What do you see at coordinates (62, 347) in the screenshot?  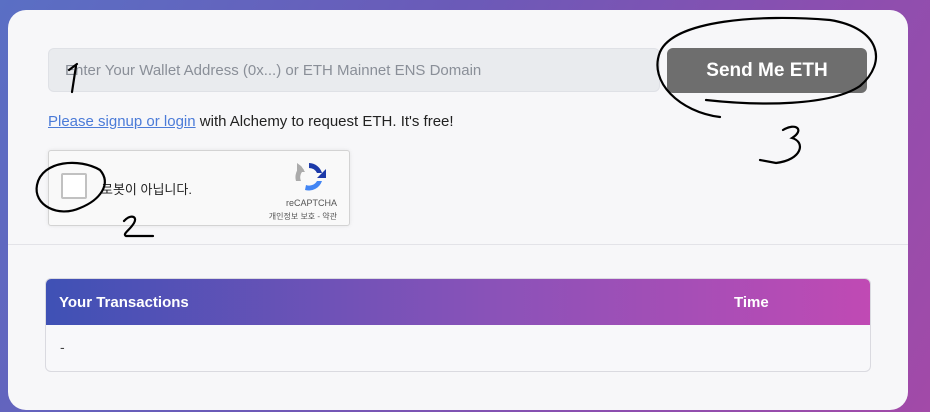 I see `transactions-empty-row: -` at bounding box center [62, 347].